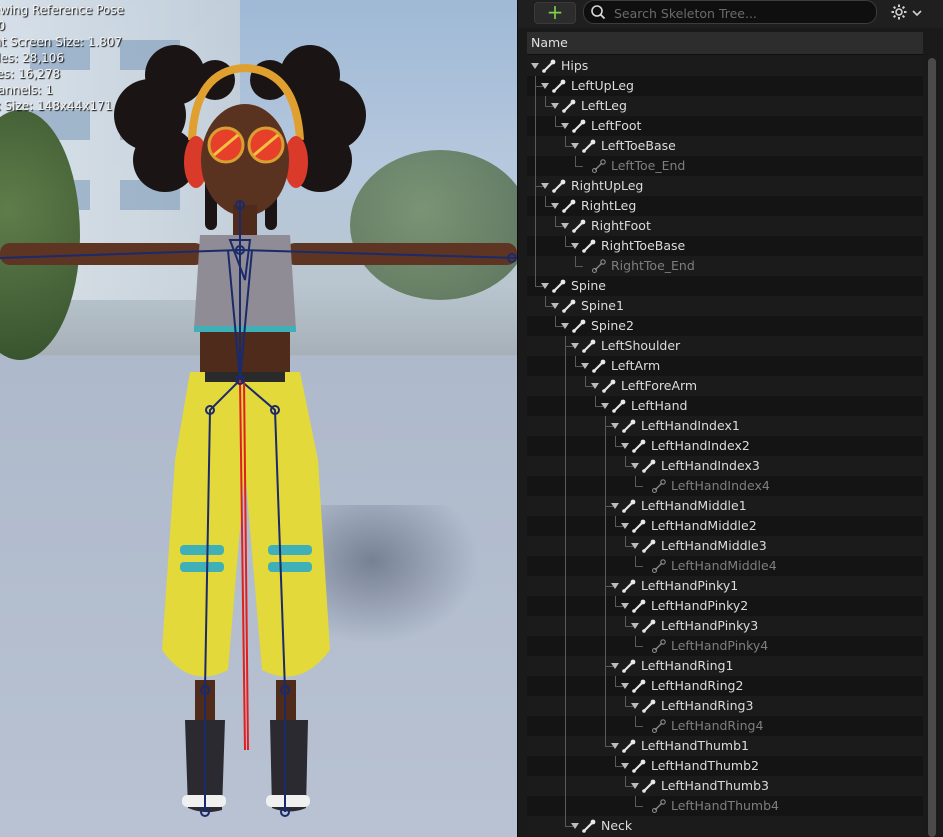 This screenshot has height=837, width=943. Describe the element at coordinates (555, 13) in the screenshot. I see `add-button: +` at that location.